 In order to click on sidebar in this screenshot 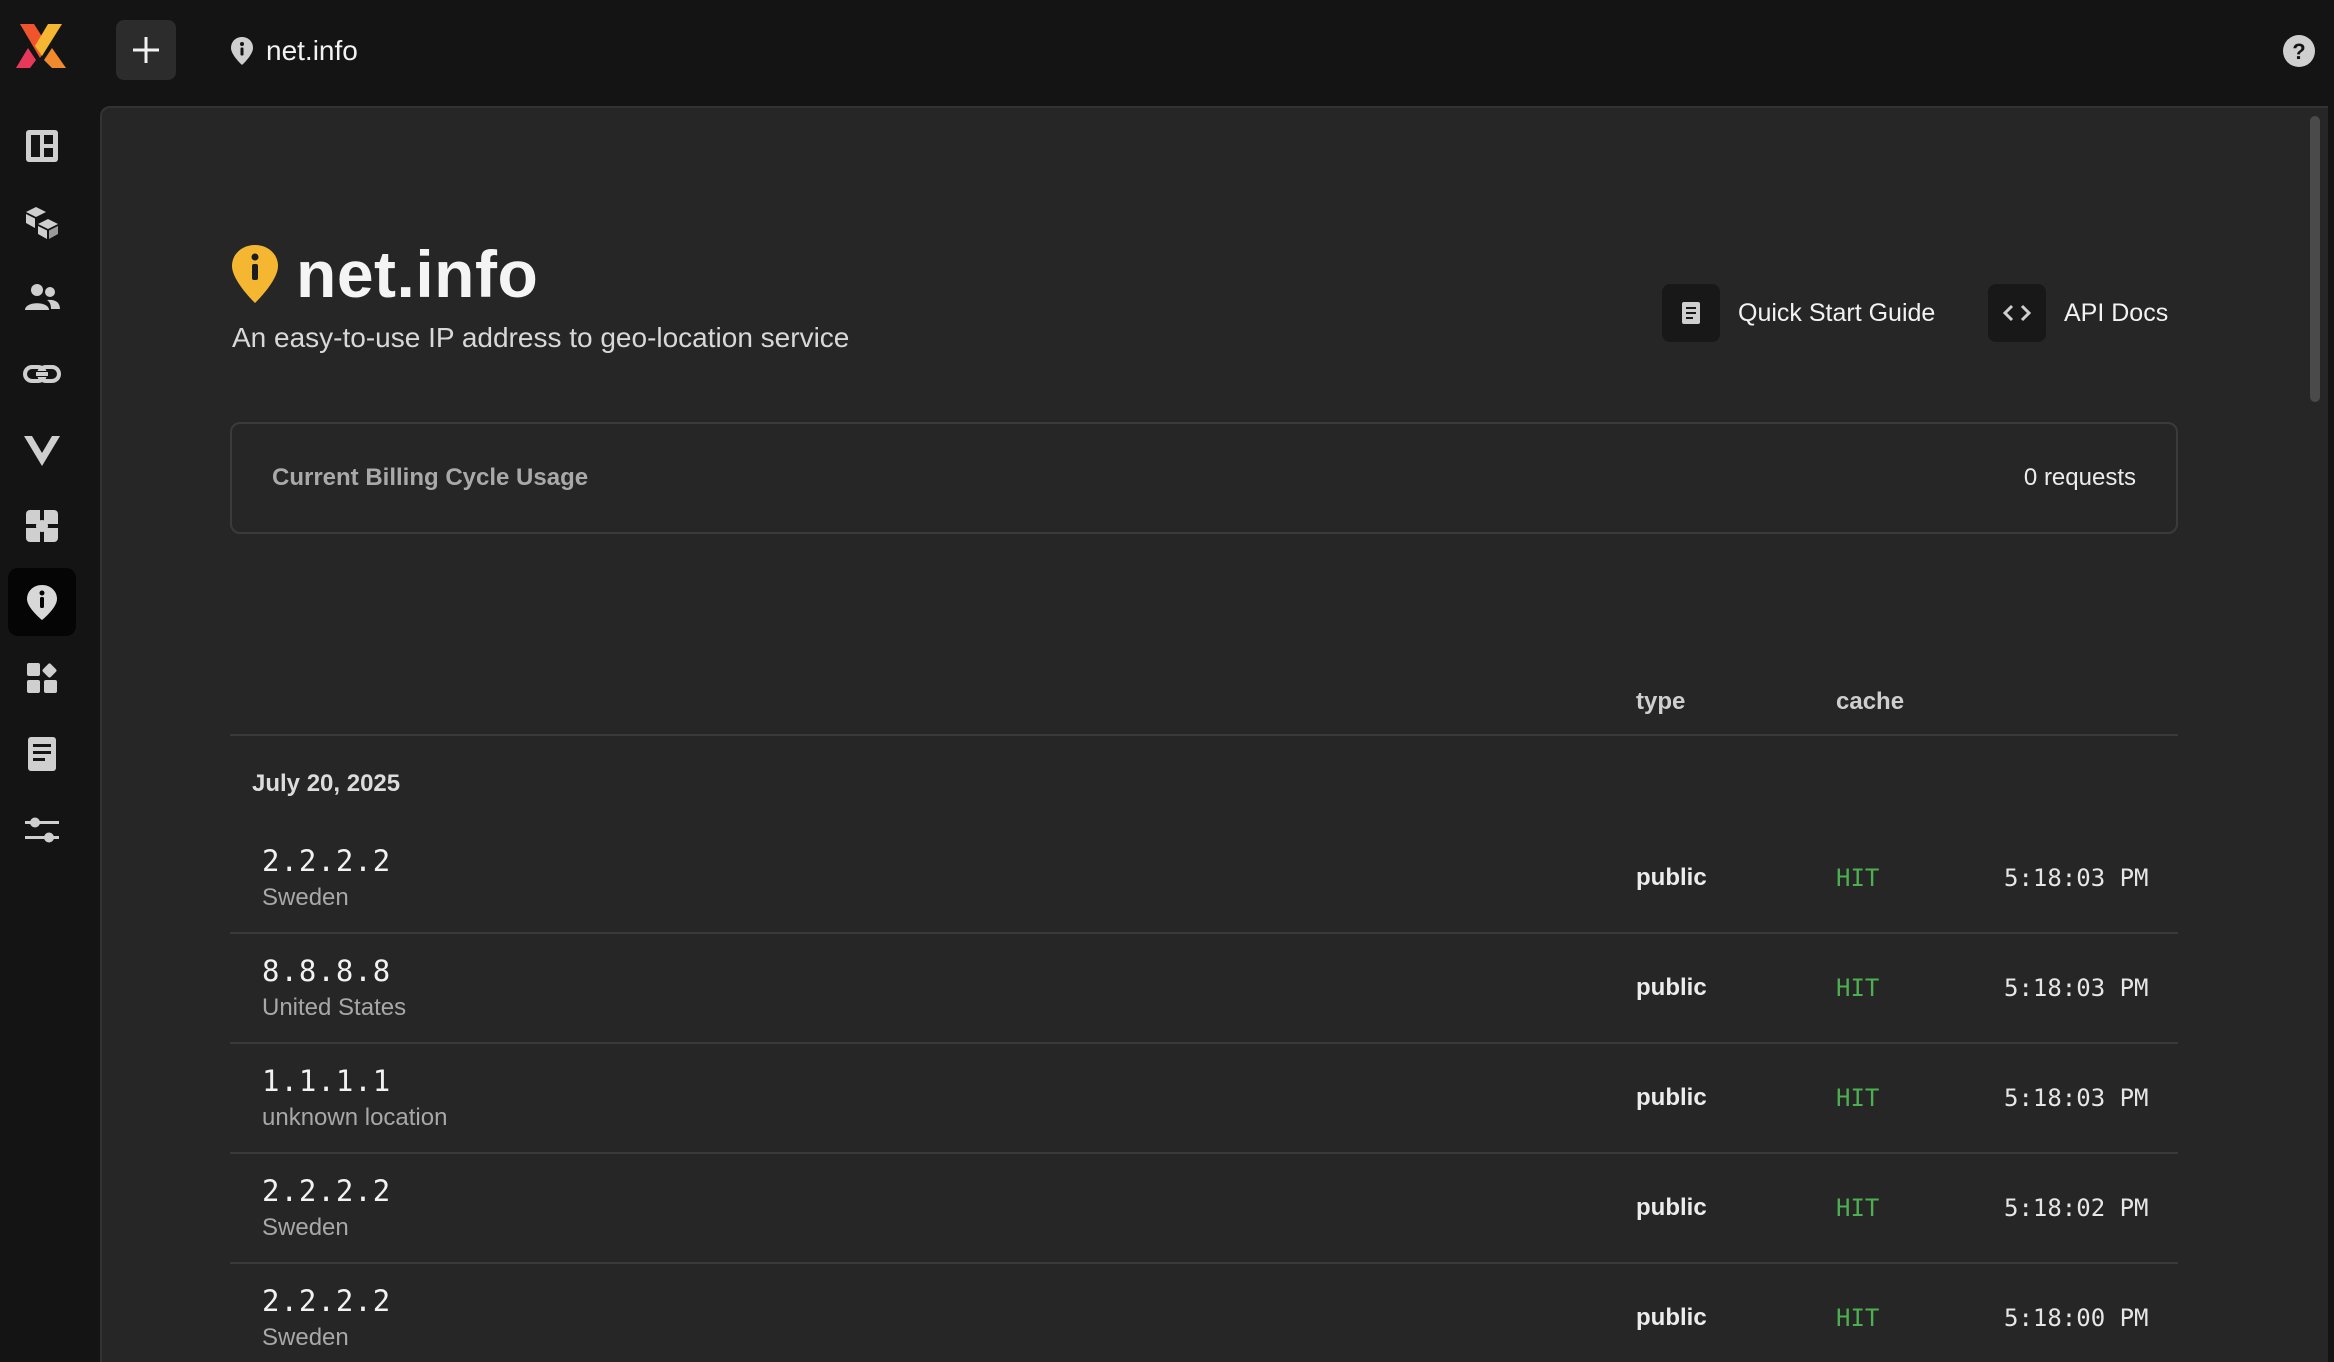, I will do `click(50, 731)`.